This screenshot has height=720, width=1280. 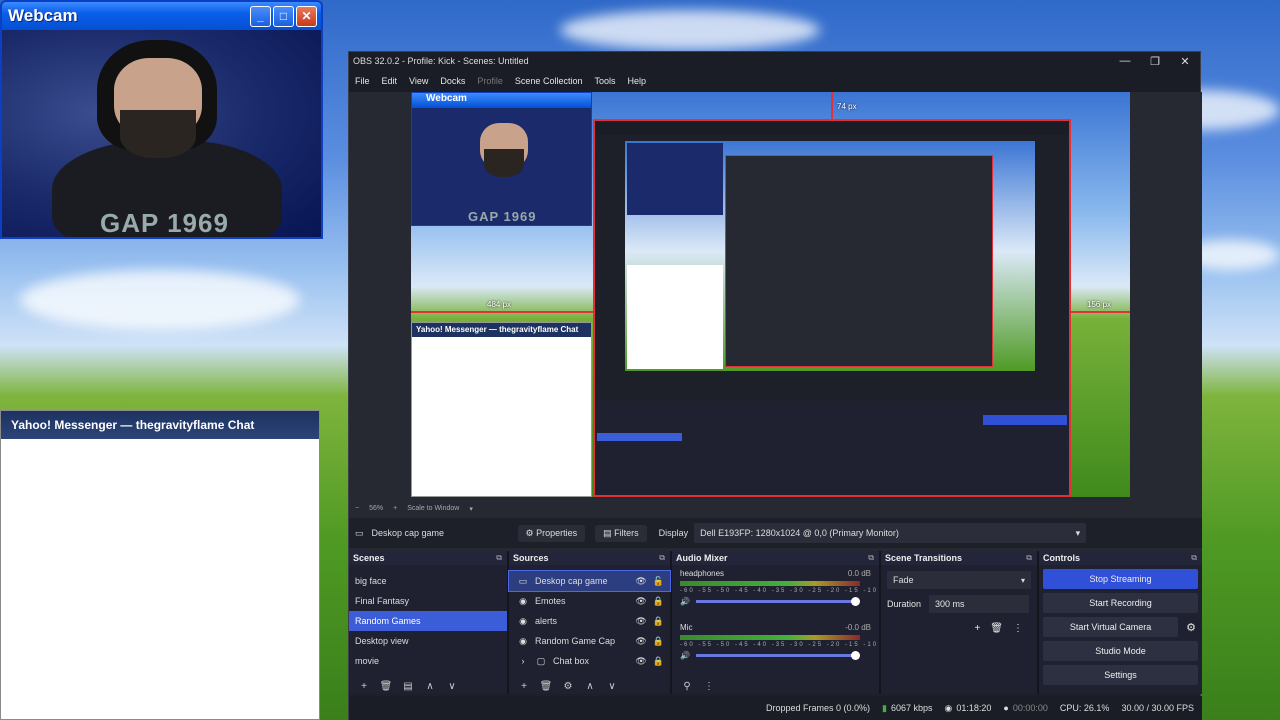 I want to click on guide-top, so click(x=832, y=105).